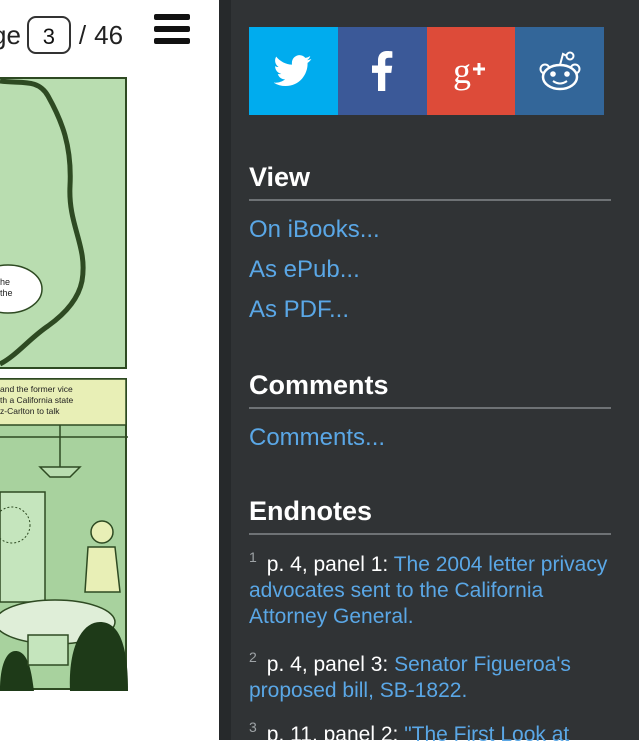 This screenshot has width=639, height=748. I want to click on page-label: ge, so click(10, 34).